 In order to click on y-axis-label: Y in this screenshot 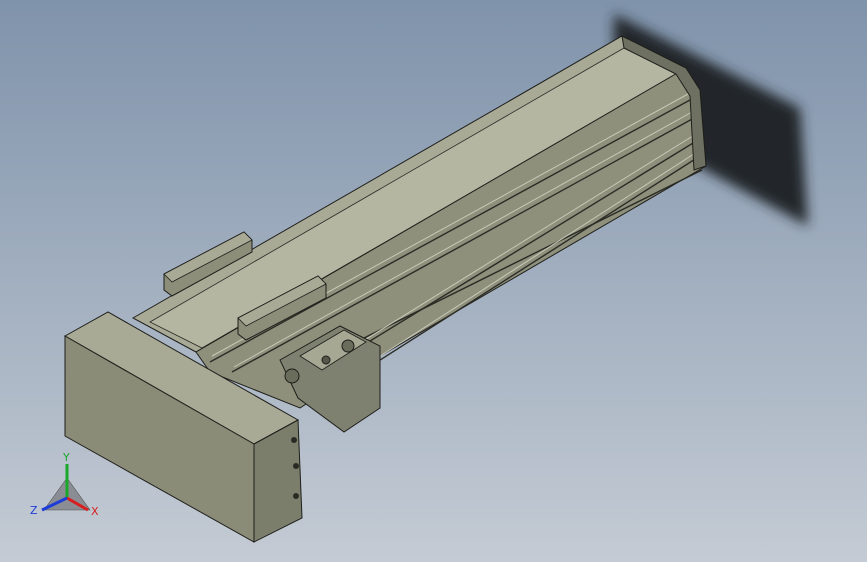, I will do `click(66, 457)`.